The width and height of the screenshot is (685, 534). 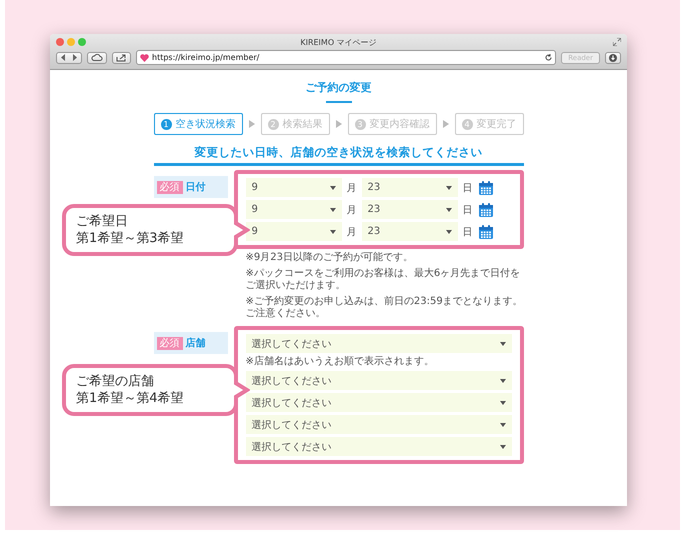 What do you see at coordinates (330, 258) in the screenshot?
I see `note-text: ※9月23日以降のご予約が可能です。` at bounding box center [330, 258].